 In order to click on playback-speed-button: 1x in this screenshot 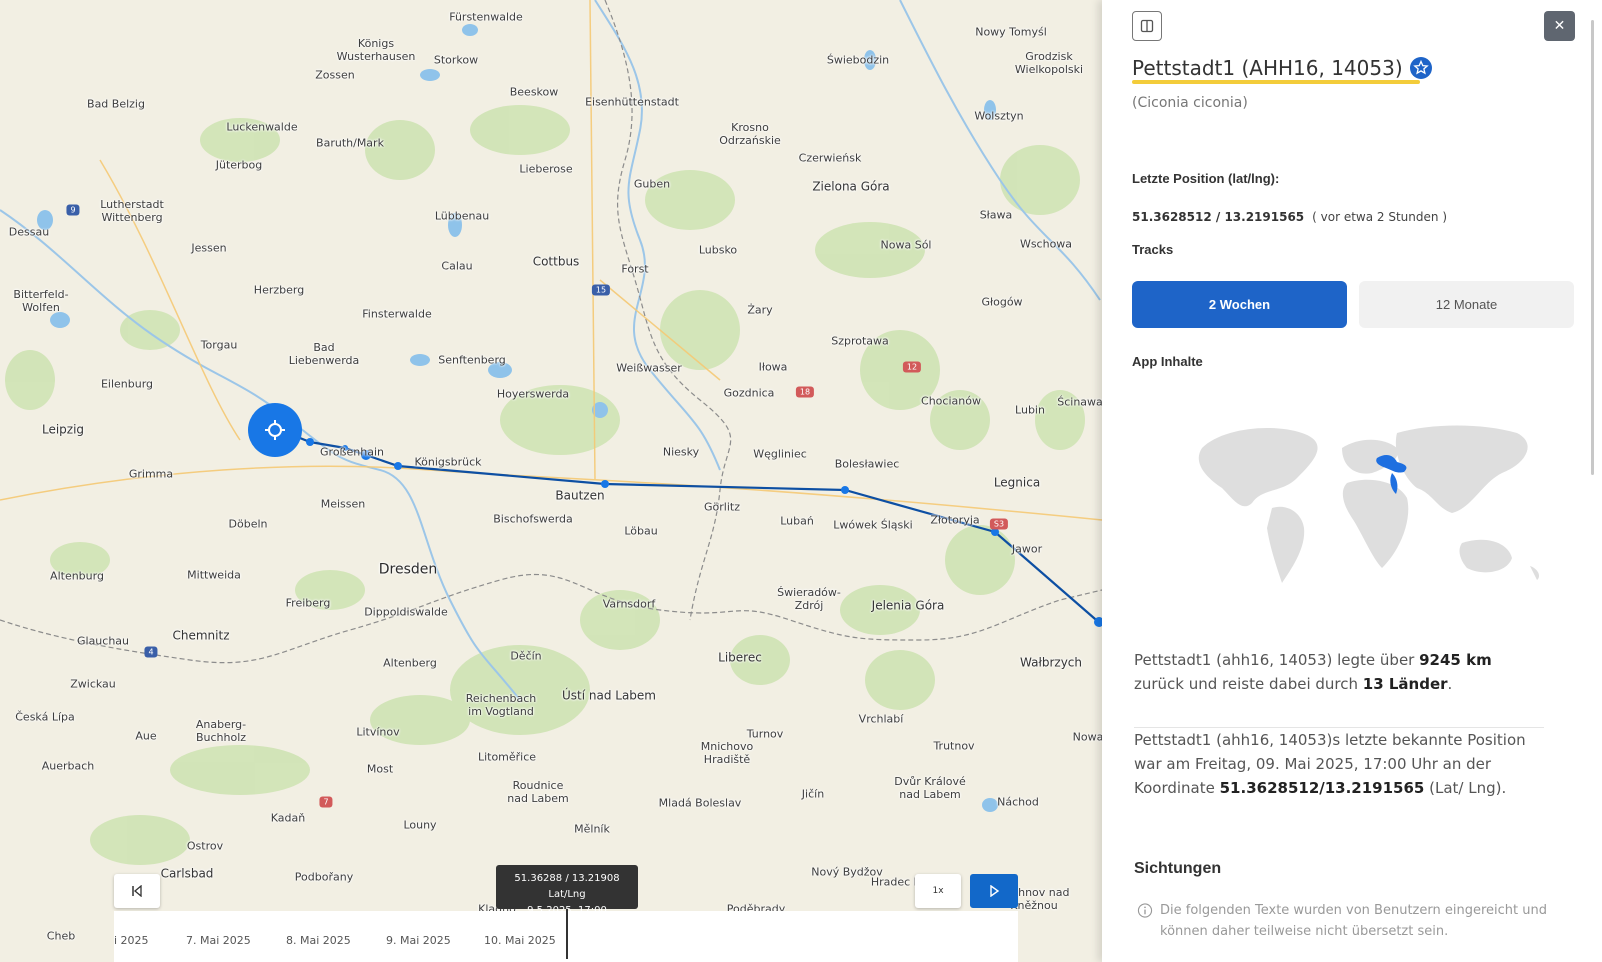, I will do `click(938, 891)`.